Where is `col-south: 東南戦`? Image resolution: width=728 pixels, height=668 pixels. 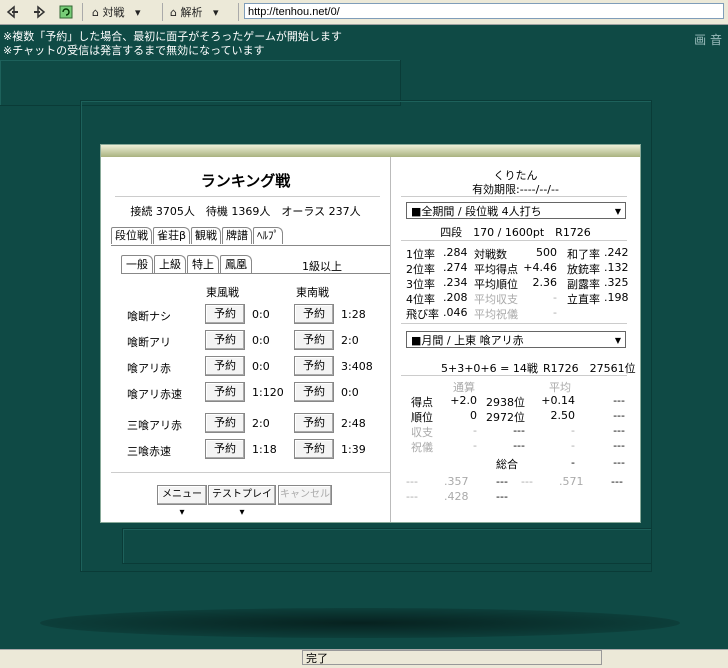 col-south: 東南戦 is located at coordinates (312, 292).